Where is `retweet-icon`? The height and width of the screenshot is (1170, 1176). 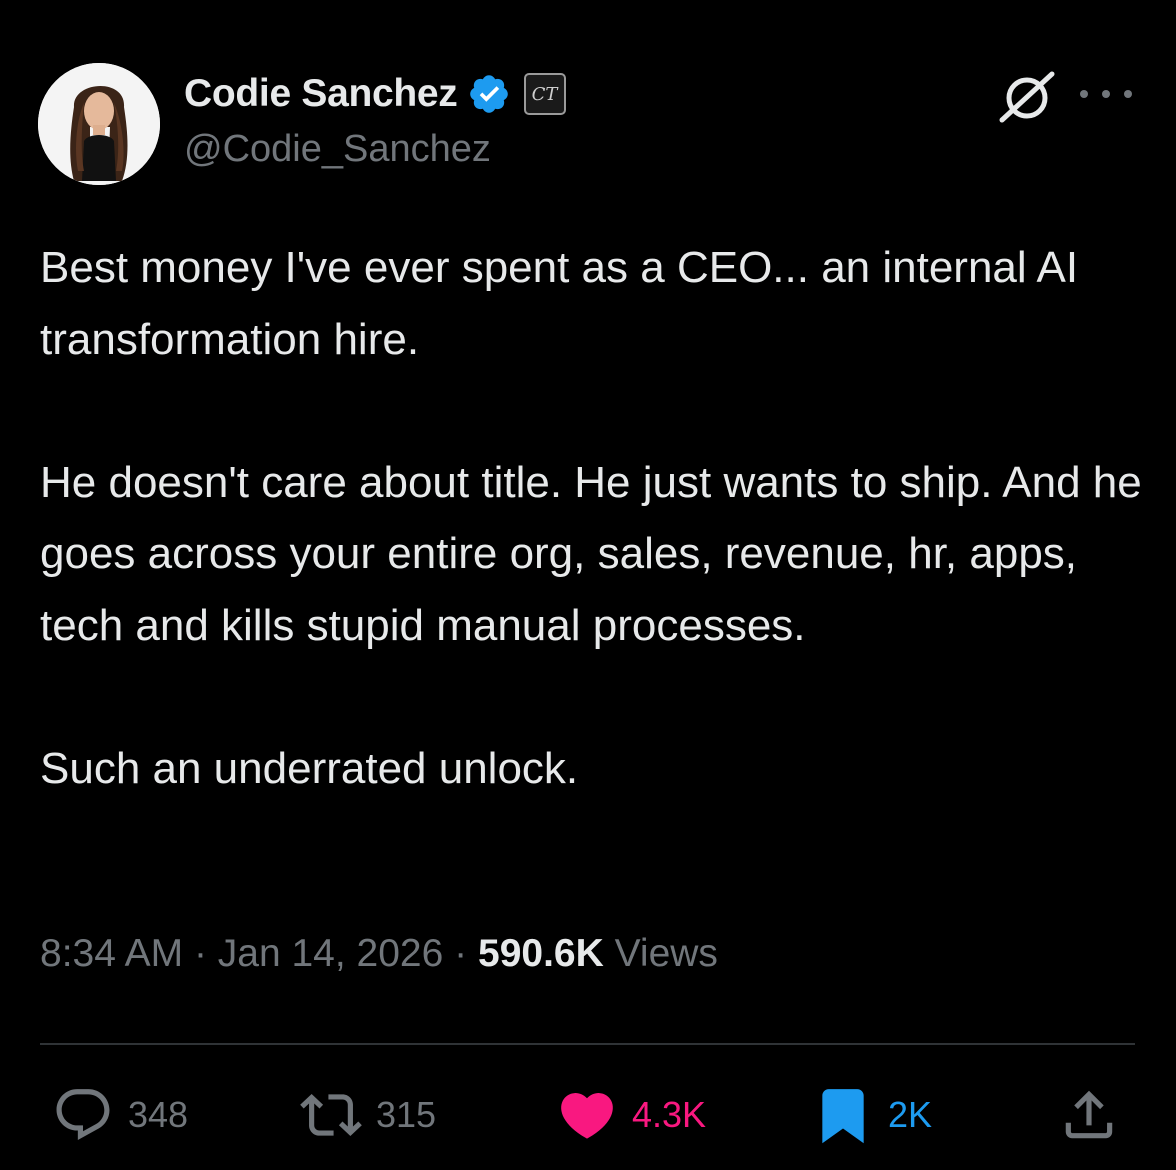
retweet-icon is located at coordinates (331, 1115).